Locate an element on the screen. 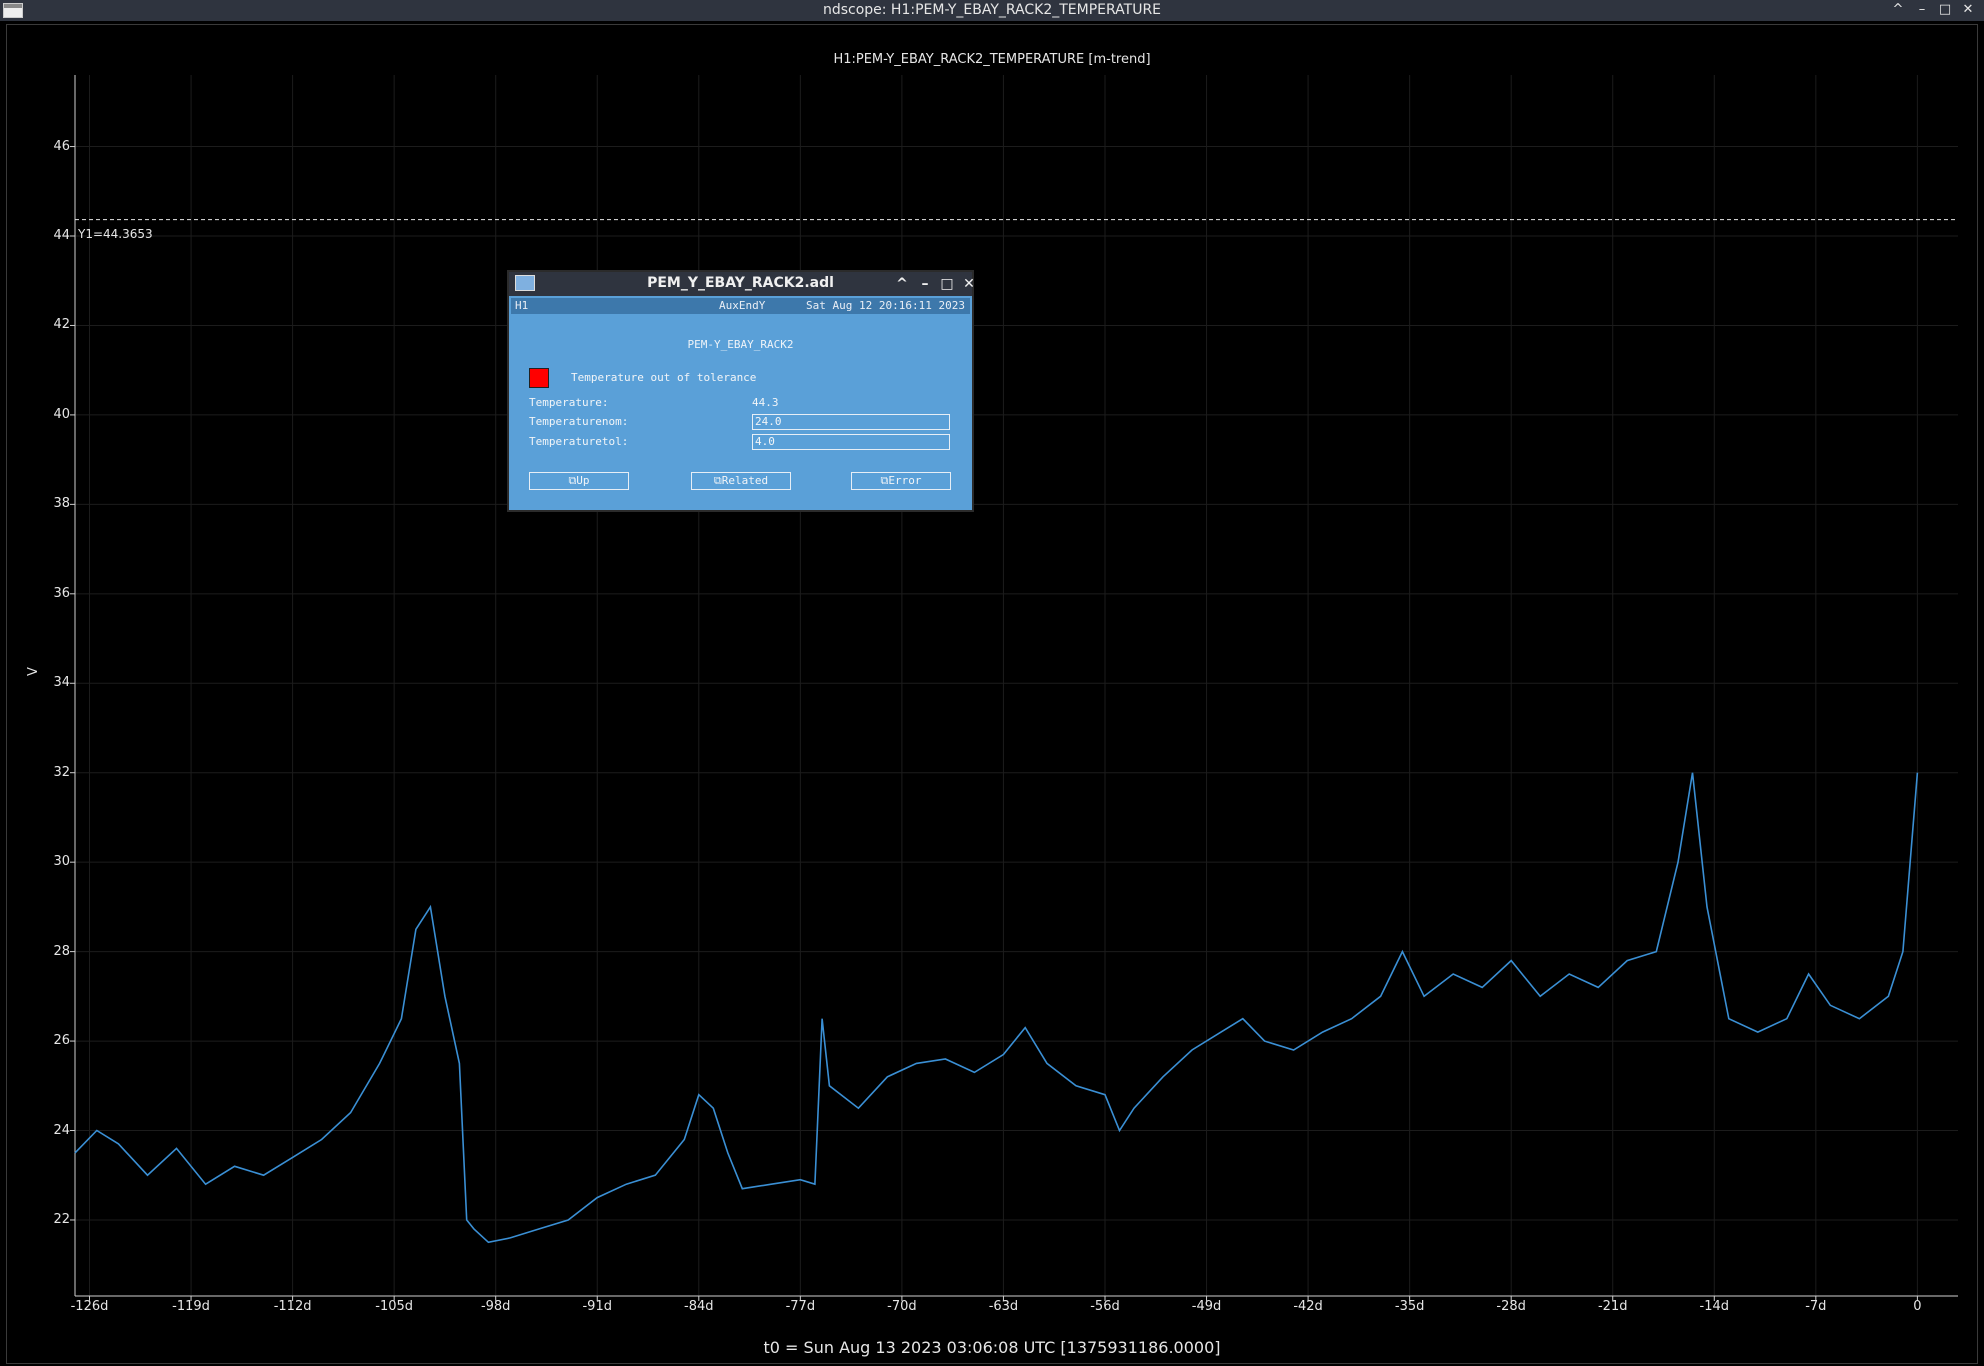 Image resolution: width=1984 pixels, height=1366 pixels. temperaturenom-field: 24.0 is located at coordinates (851, 422).